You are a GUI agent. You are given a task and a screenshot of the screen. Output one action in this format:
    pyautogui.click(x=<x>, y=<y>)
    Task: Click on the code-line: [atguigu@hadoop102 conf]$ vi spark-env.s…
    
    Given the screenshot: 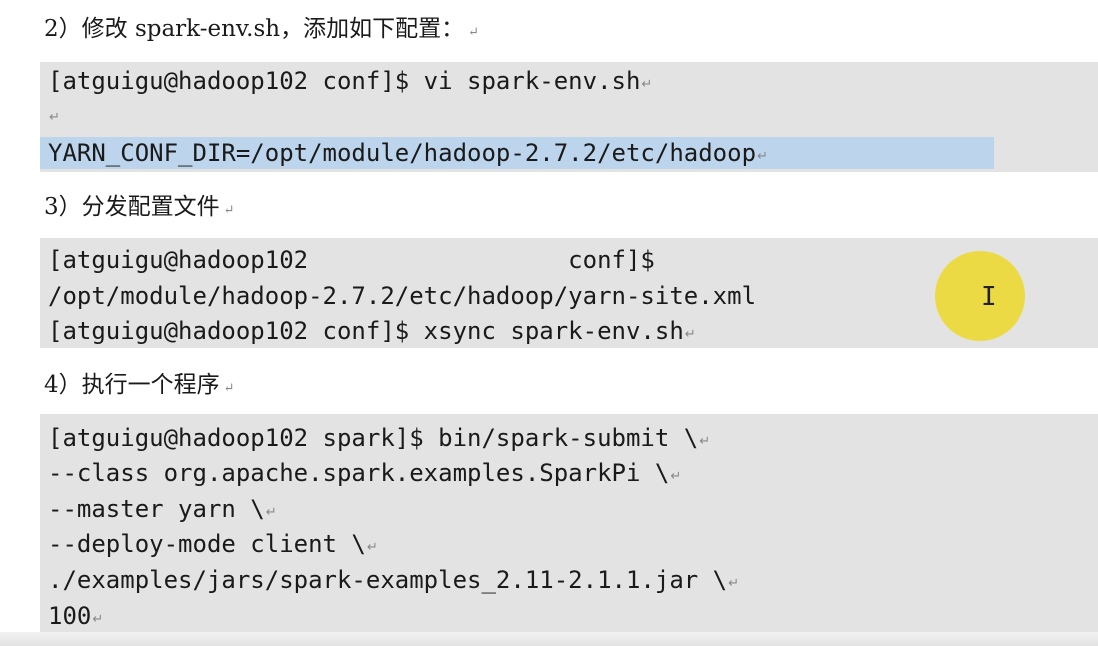 What is the action you would take?
    pyautogui.click(x=350, y=81)
    